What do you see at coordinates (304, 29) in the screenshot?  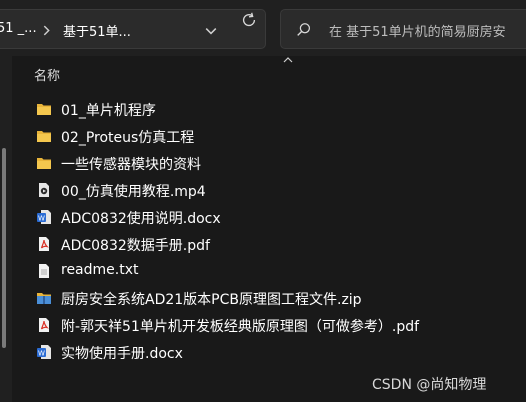 I see `search-icon` at bounding box center [304, 29].